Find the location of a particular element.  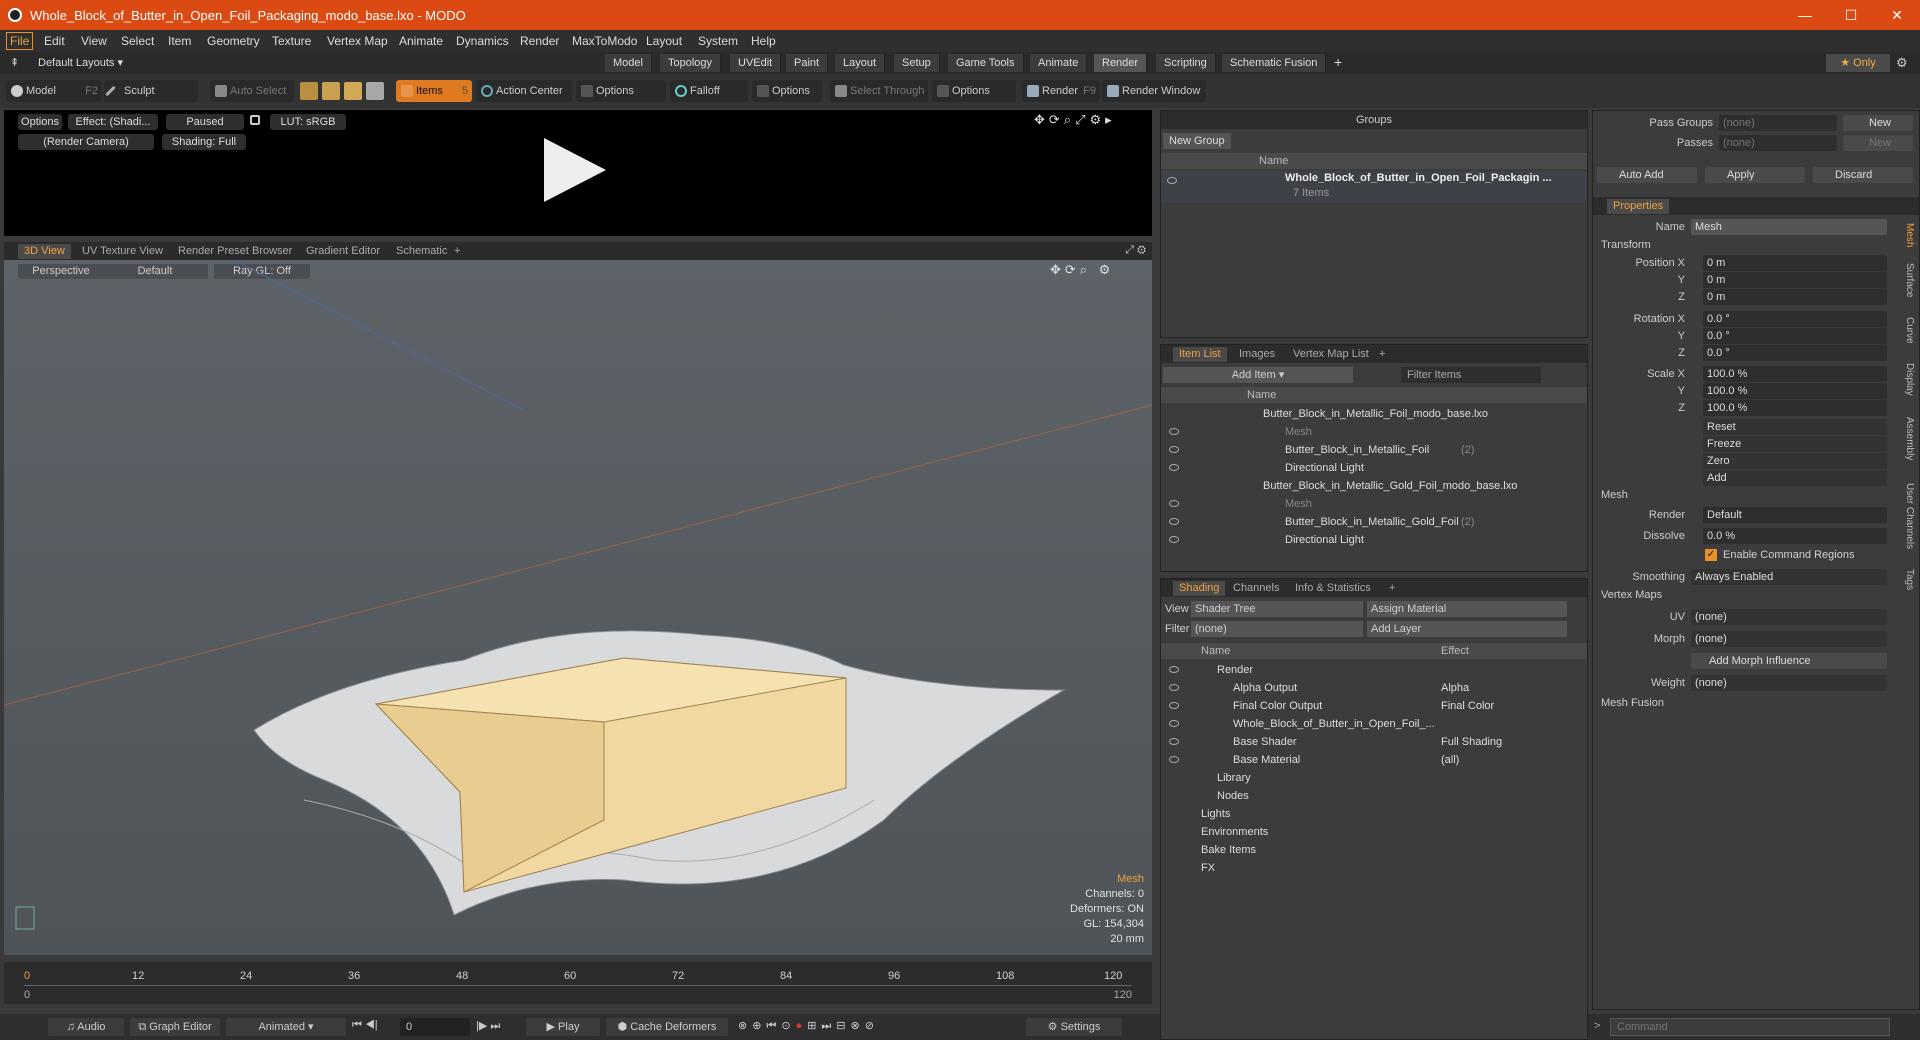

menu-maxtomodo: MaxToModo is located at coordinates (604, 41).